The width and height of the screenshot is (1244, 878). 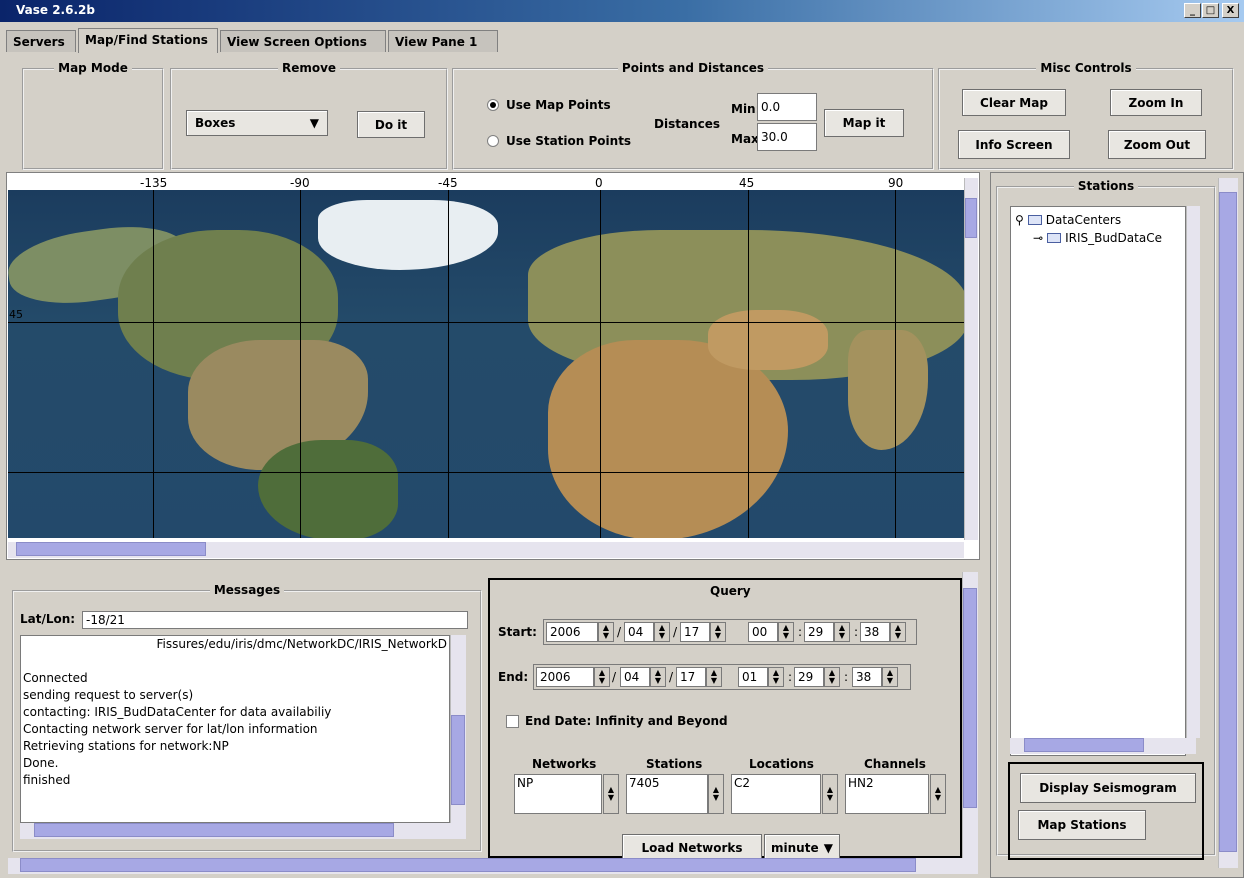 I want to click on end-minute-spinner: 29 ▲ ▼, so click(x=817, y=677).